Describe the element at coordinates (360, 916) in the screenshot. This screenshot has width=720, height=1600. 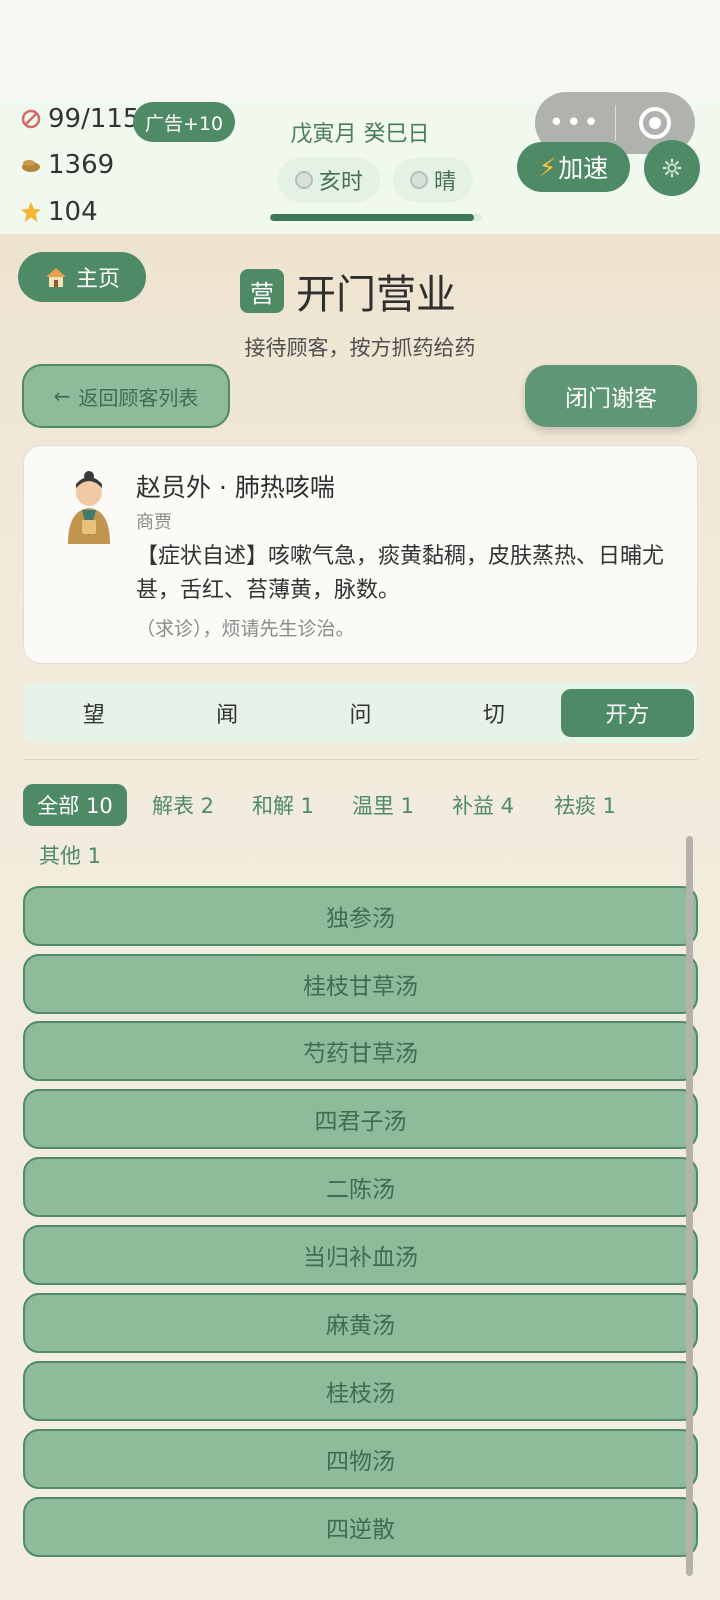
I see `prescription-item: 独参汤` at that location.